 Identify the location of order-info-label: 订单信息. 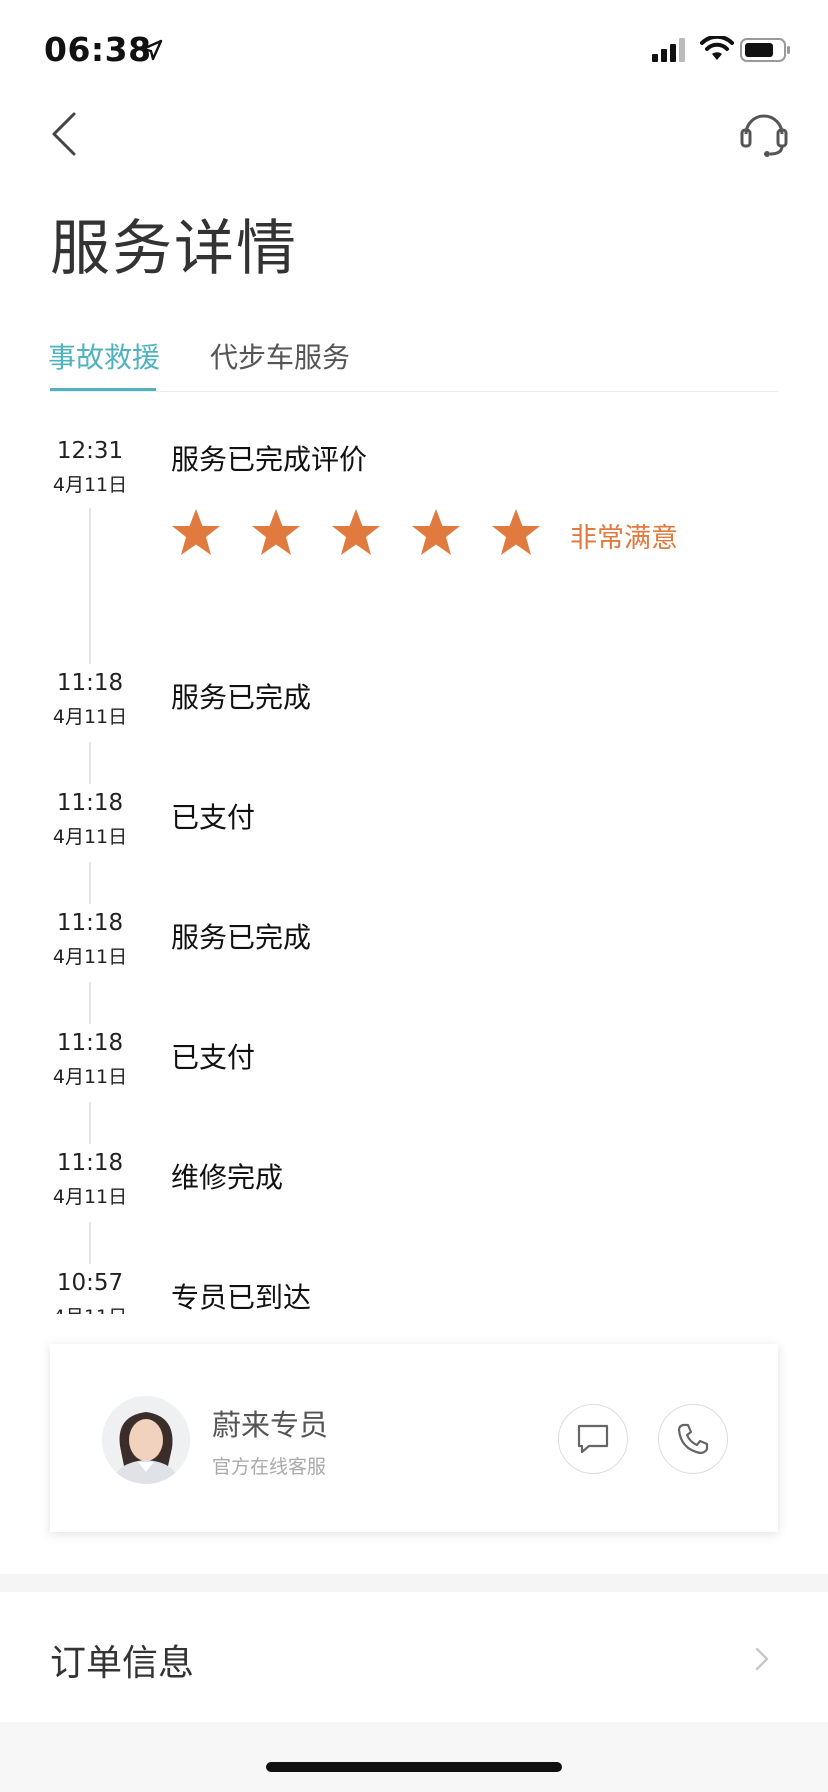
(122, 1663).